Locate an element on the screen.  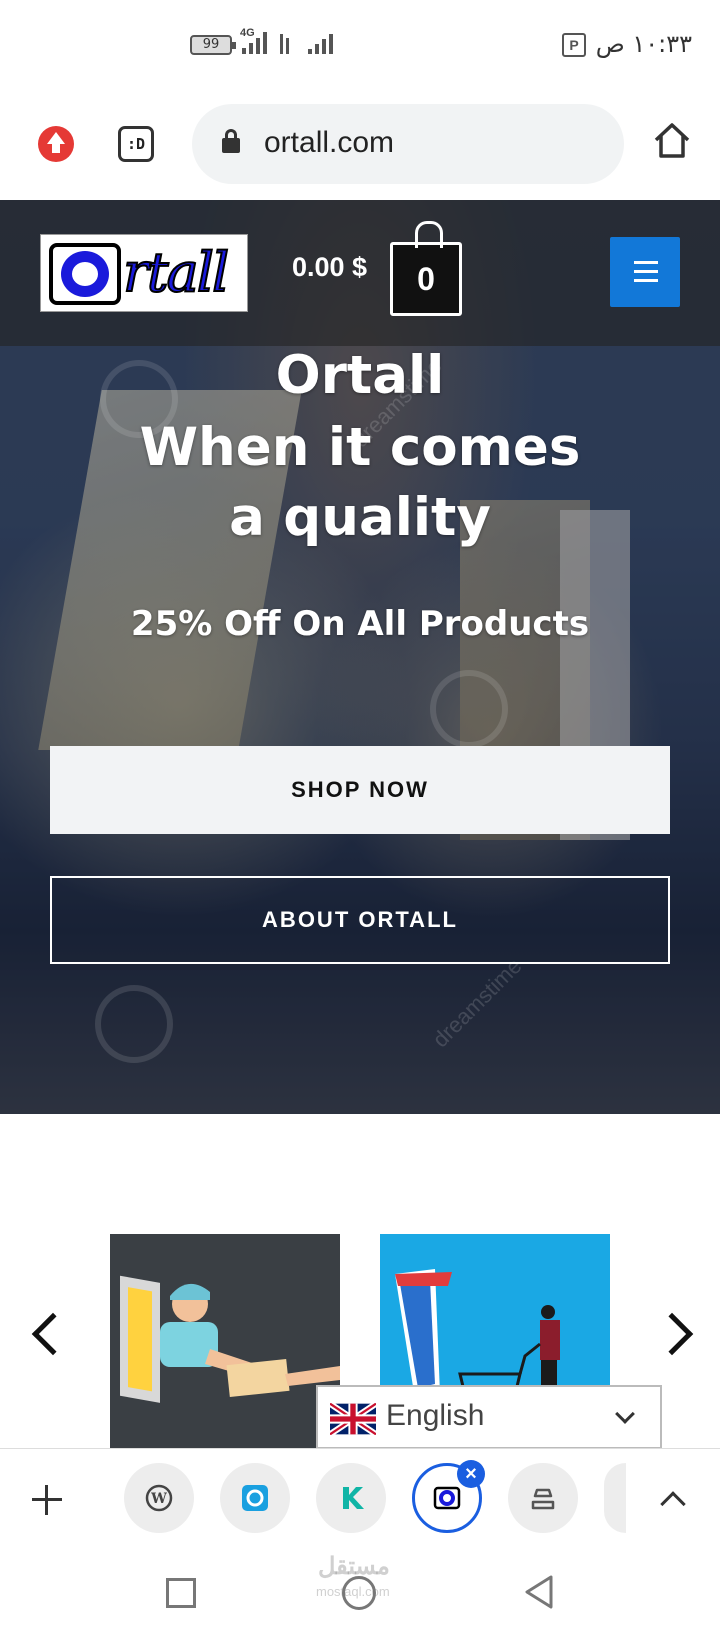
svg-text: W is located at coordinates (158, 1499).